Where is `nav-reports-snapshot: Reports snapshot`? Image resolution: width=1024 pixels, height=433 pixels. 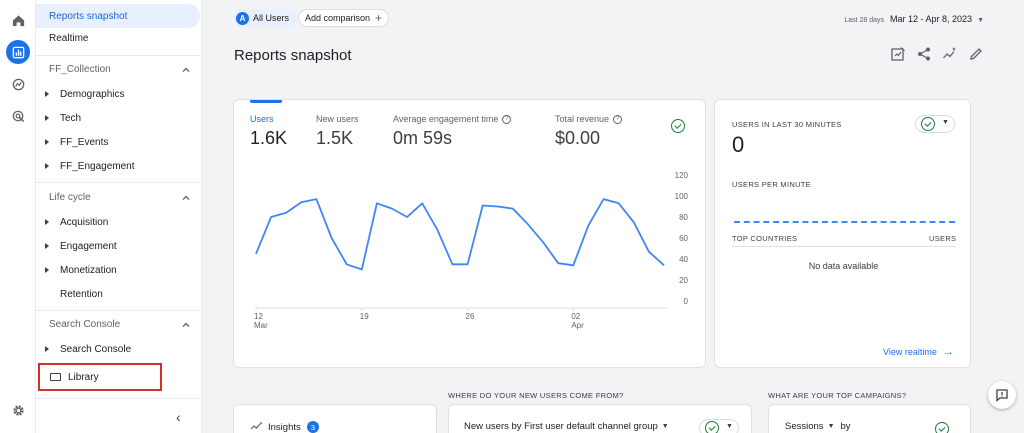 nav-reports-snapshot: Reports snapshot is located at coordinates (118, 16).